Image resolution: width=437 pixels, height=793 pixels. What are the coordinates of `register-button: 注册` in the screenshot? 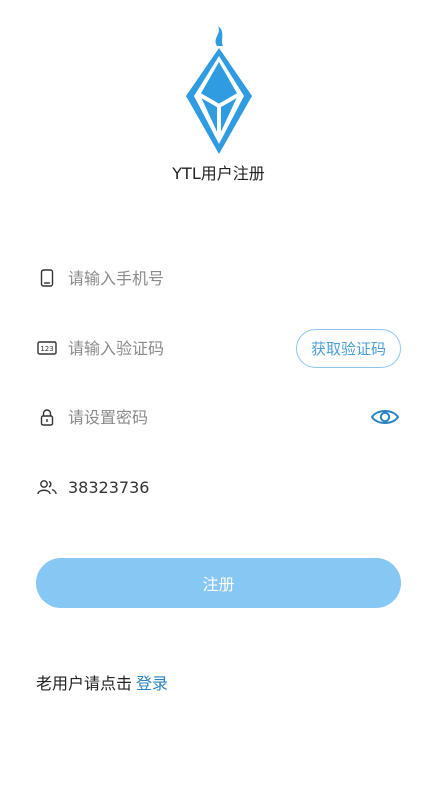 It's located at (218, 583).